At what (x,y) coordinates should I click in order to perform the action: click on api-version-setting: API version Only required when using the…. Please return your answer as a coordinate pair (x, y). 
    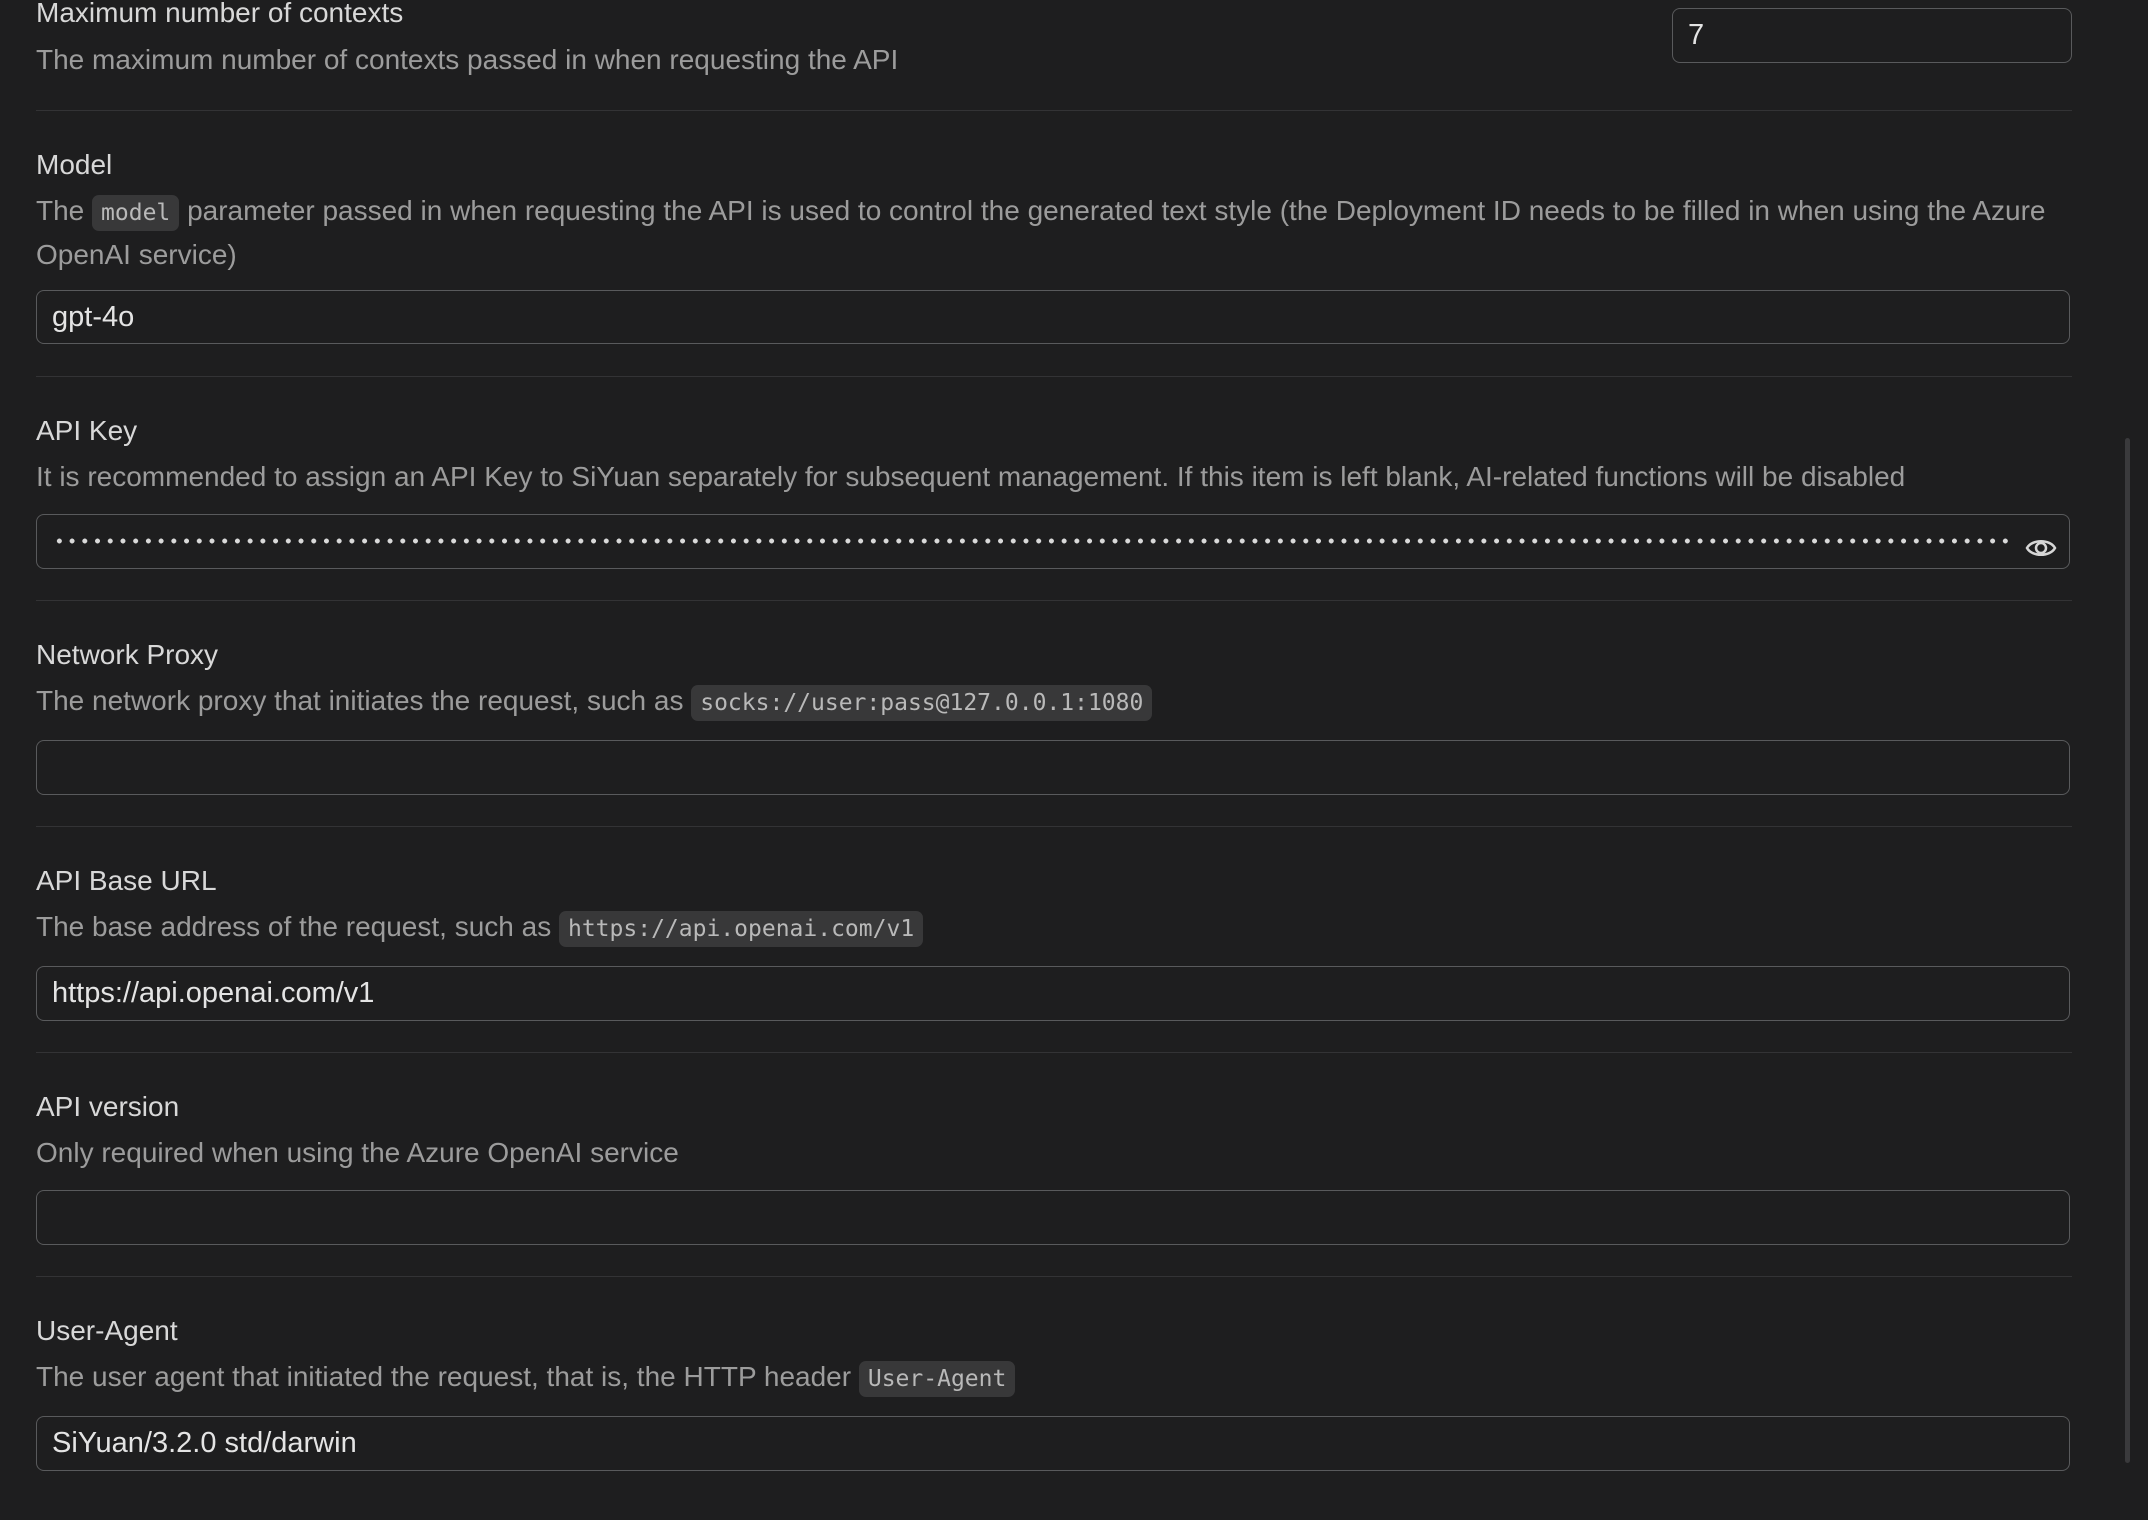
    Looking at the image, I should click on (1054, 1183).